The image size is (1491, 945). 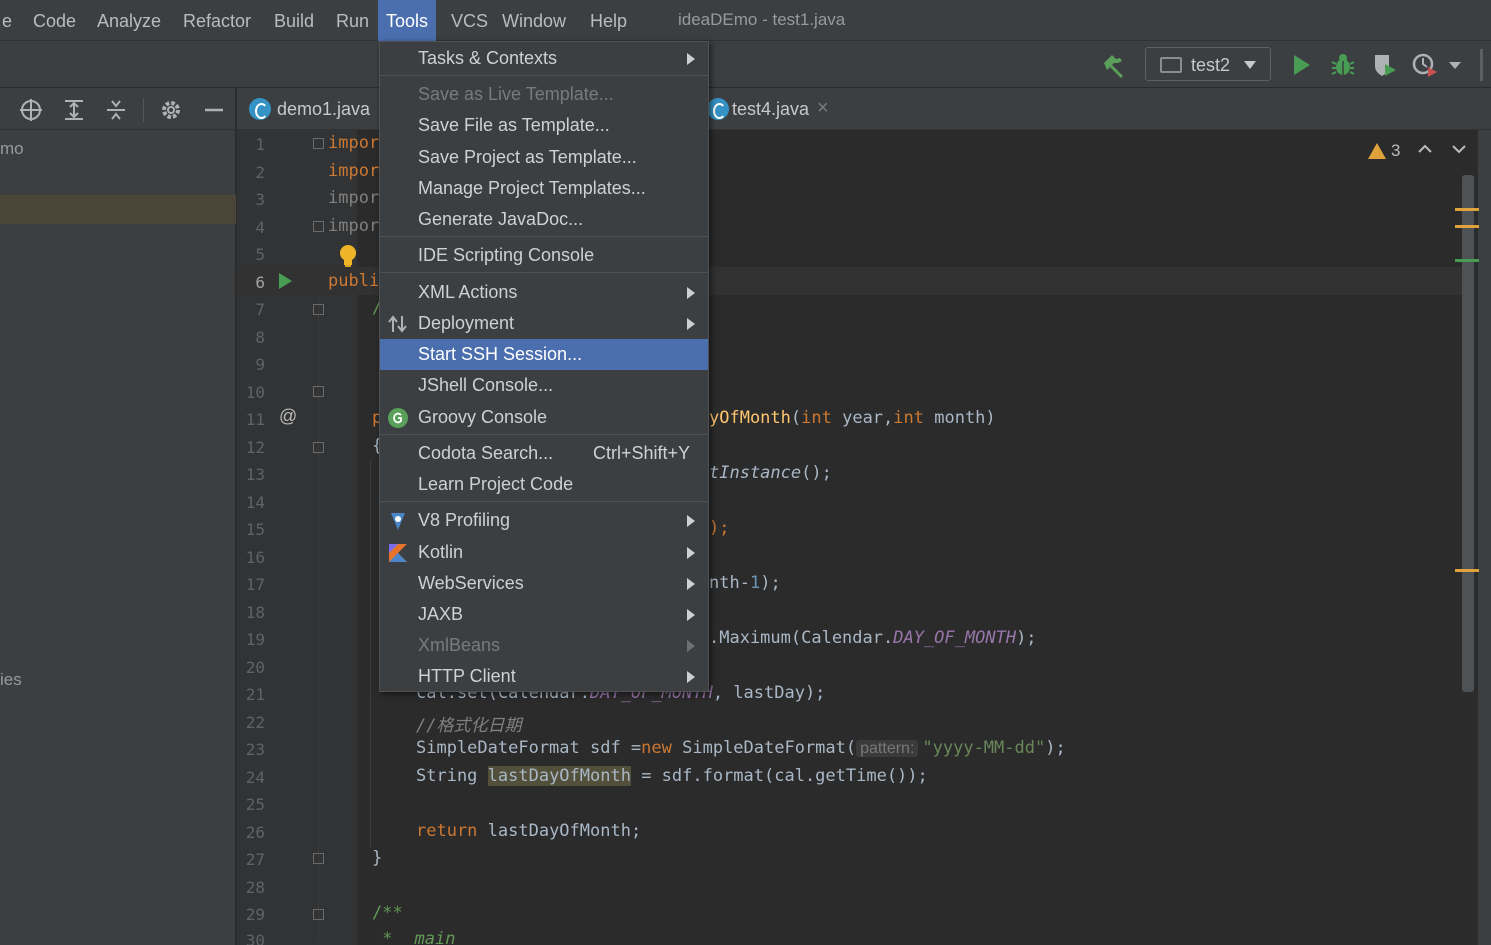 What do you see at coordinates (74, 110) in the screenshot?
I see `expand-all-icon` at bounding box center [74, 110].